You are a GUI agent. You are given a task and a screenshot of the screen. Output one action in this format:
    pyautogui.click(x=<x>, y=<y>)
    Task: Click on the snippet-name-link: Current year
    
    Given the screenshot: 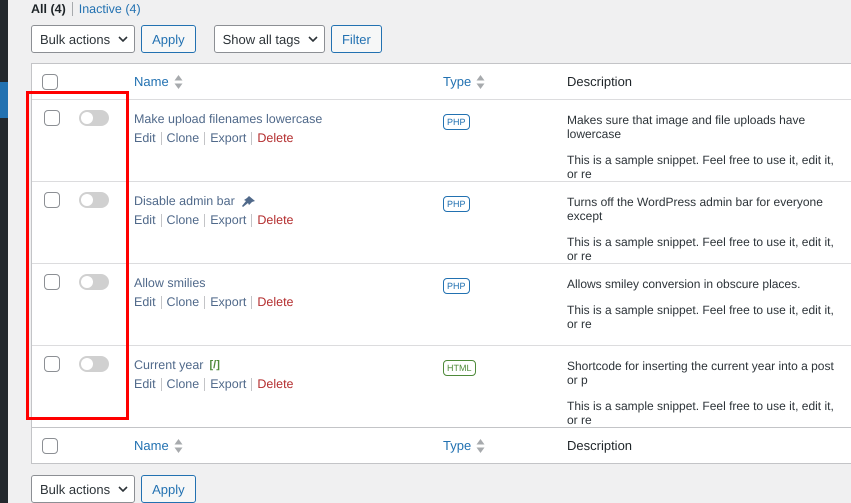 What is the action you would take?
    pyautogui.click(x=169, y=365)
    